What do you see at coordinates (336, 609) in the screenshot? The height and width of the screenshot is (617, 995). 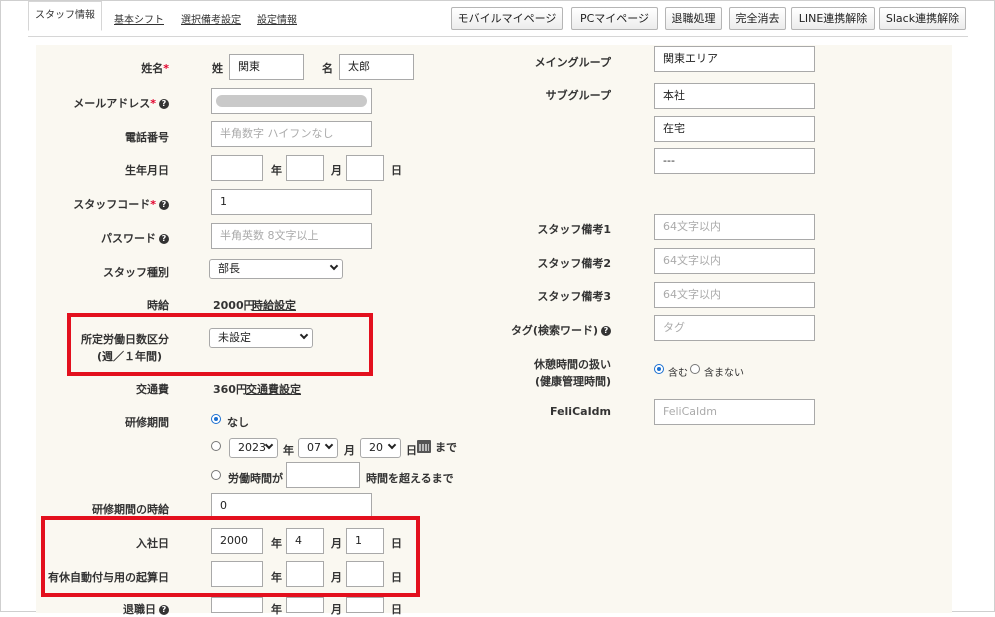 I see `retire-month-unit: 月` at bounding box center [336, 609].